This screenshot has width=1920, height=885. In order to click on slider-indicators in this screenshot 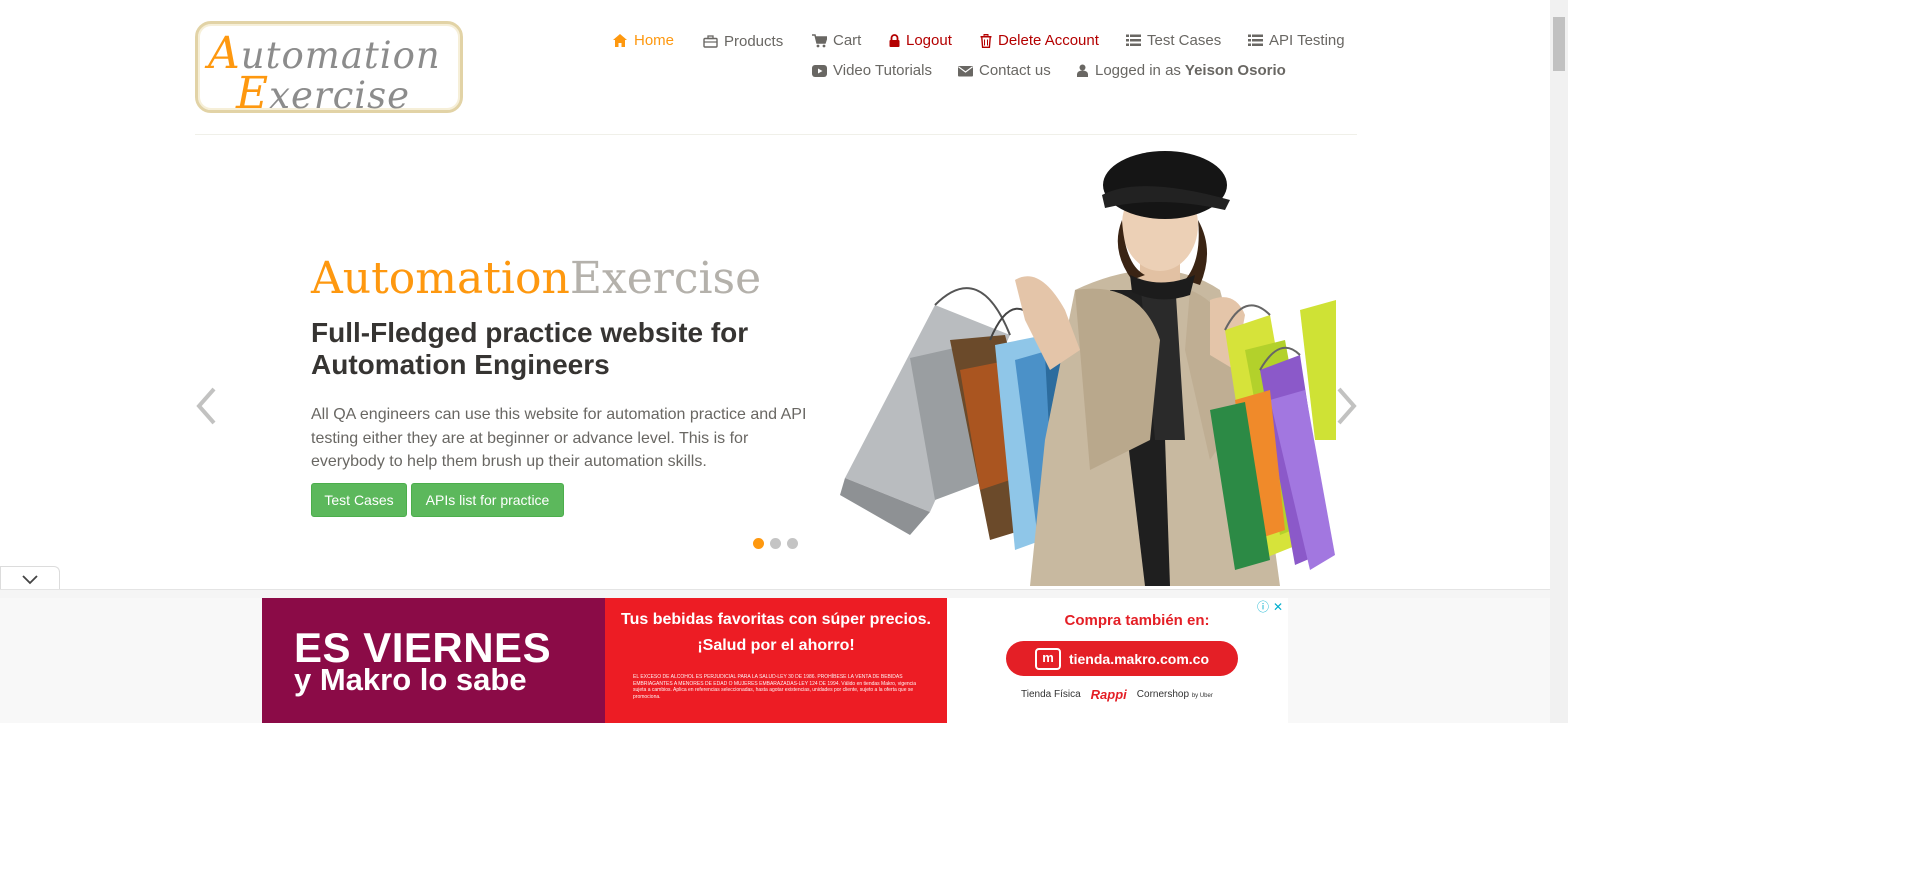, I will do `click(775, 543)`.